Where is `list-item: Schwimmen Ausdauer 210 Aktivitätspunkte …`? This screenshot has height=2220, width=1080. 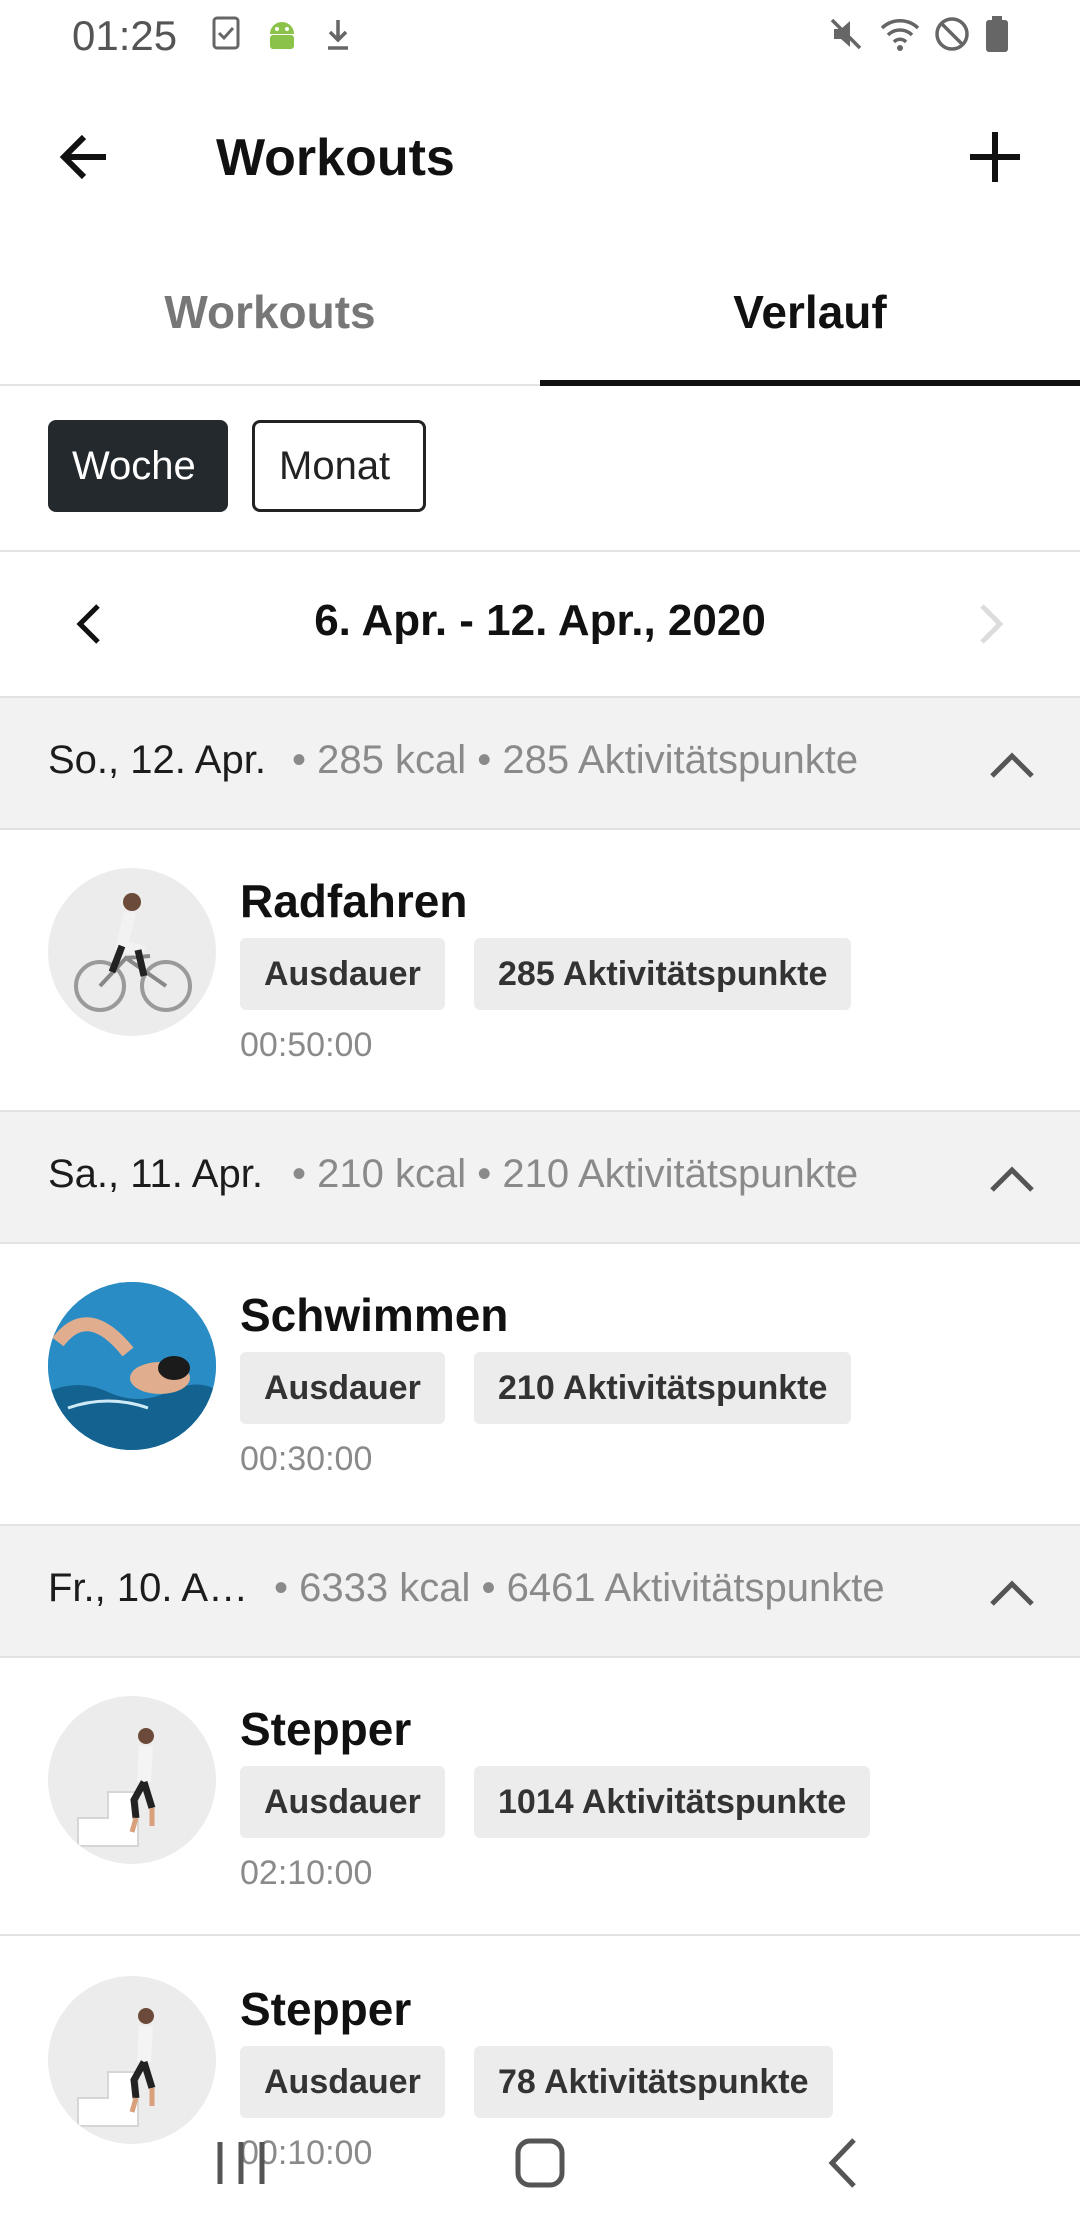 list-item: Schwimmen Ausdauer 210 Aktivitätspunkte … is located at coordinates (540, 1383).